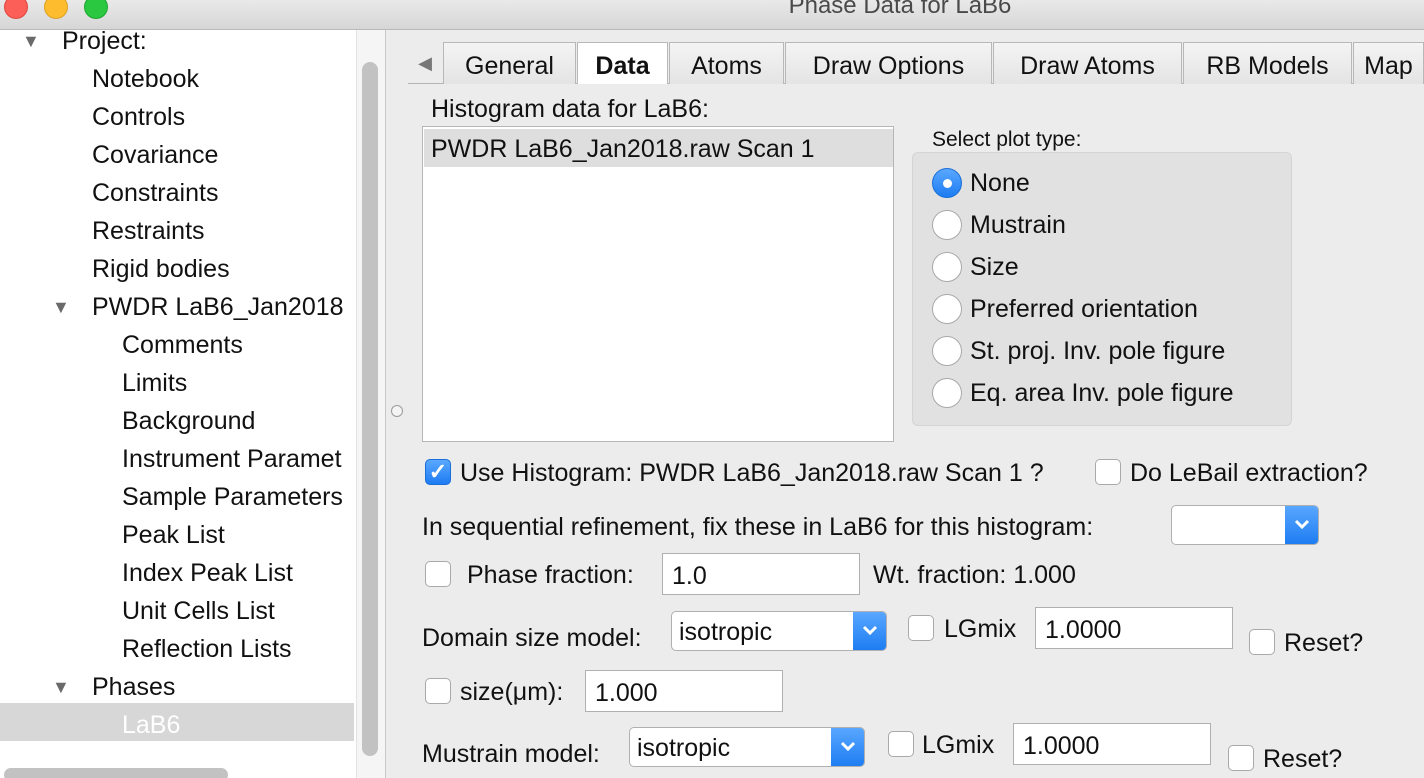 Image resolution: width=1424 pixels, height=778 pixels. Describe the element at coordinates (1084, 309) in the screenshot. I see `plot-type-option-label: Preferred orientation` at that location.